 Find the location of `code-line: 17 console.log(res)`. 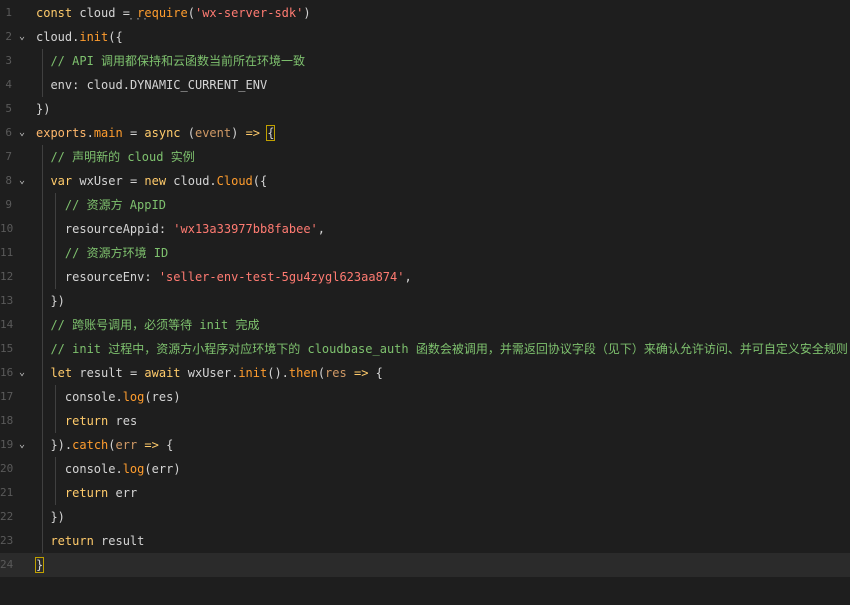

code-line: 17 console.log(res) is located at coordinates (425, 397).